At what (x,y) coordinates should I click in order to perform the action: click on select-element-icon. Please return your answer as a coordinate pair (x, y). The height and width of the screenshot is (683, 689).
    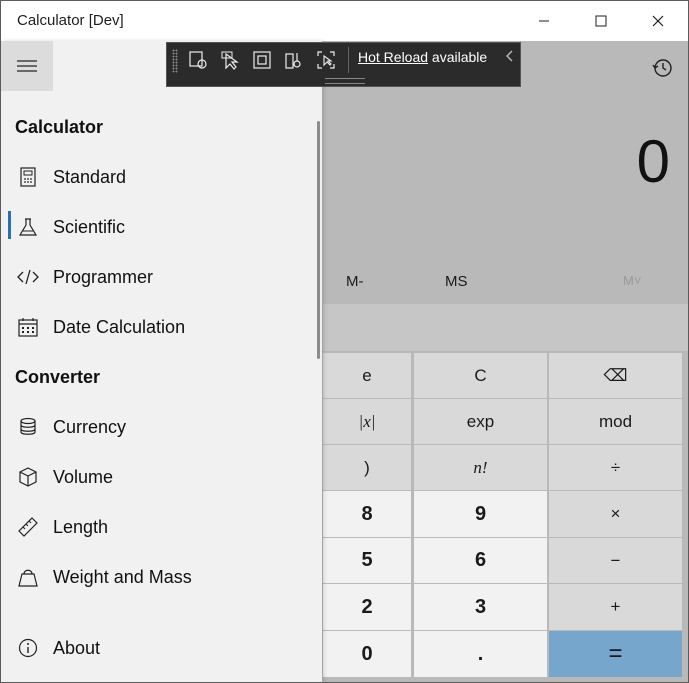
    Looking at the image, I should click on (198, 60).